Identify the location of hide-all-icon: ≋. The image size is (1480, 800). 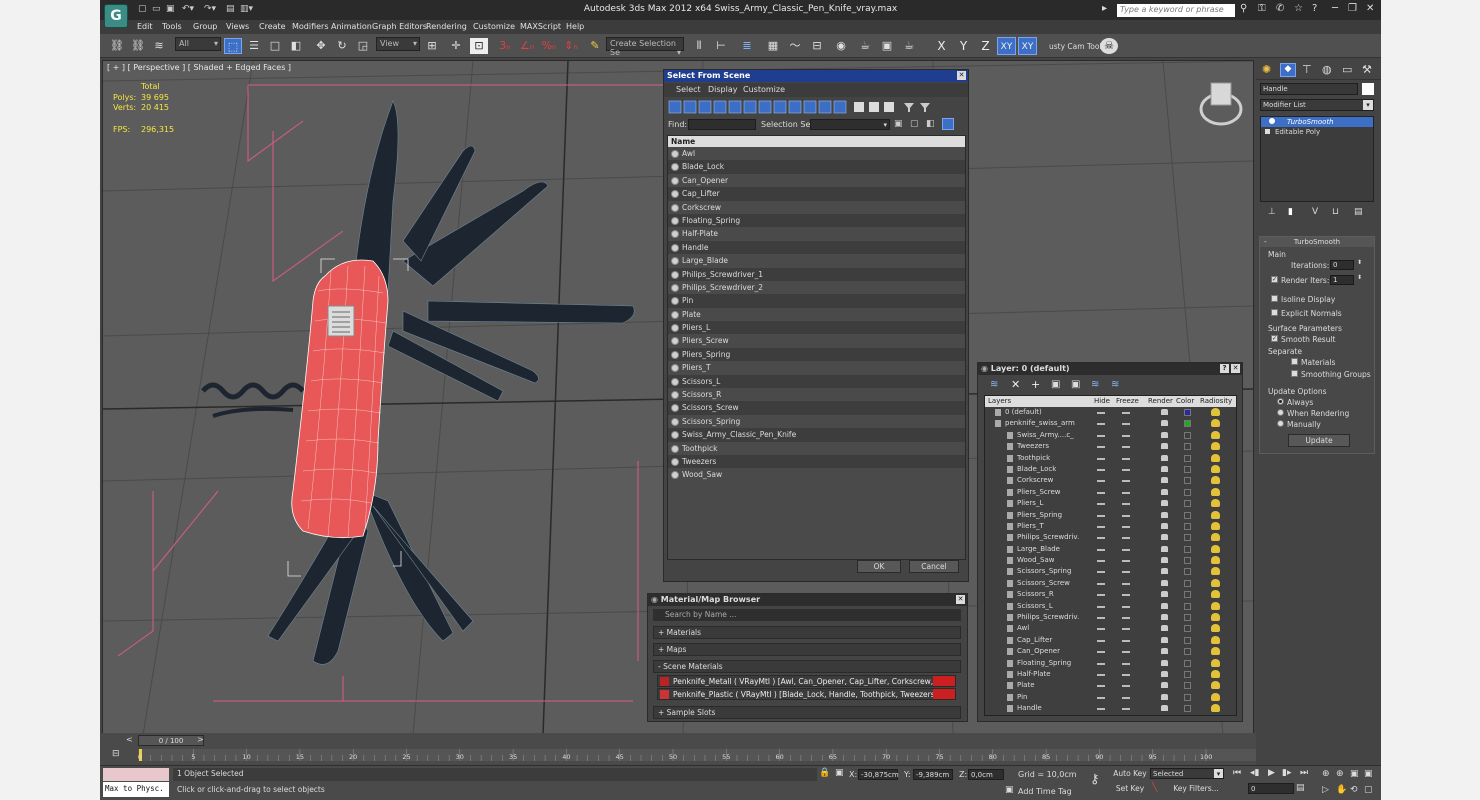
(1095, 384).